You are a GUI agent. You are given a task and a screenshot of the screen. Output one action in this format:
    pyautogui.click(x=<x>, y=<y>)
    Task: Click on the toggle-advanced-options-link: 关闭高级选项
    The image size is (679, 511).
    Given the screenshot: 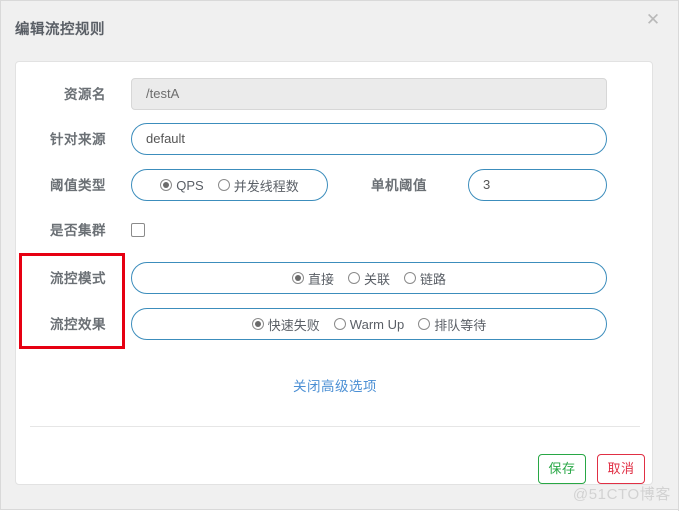 What is the action you would take?
    pyautogui.click(x=335, y=385)
    